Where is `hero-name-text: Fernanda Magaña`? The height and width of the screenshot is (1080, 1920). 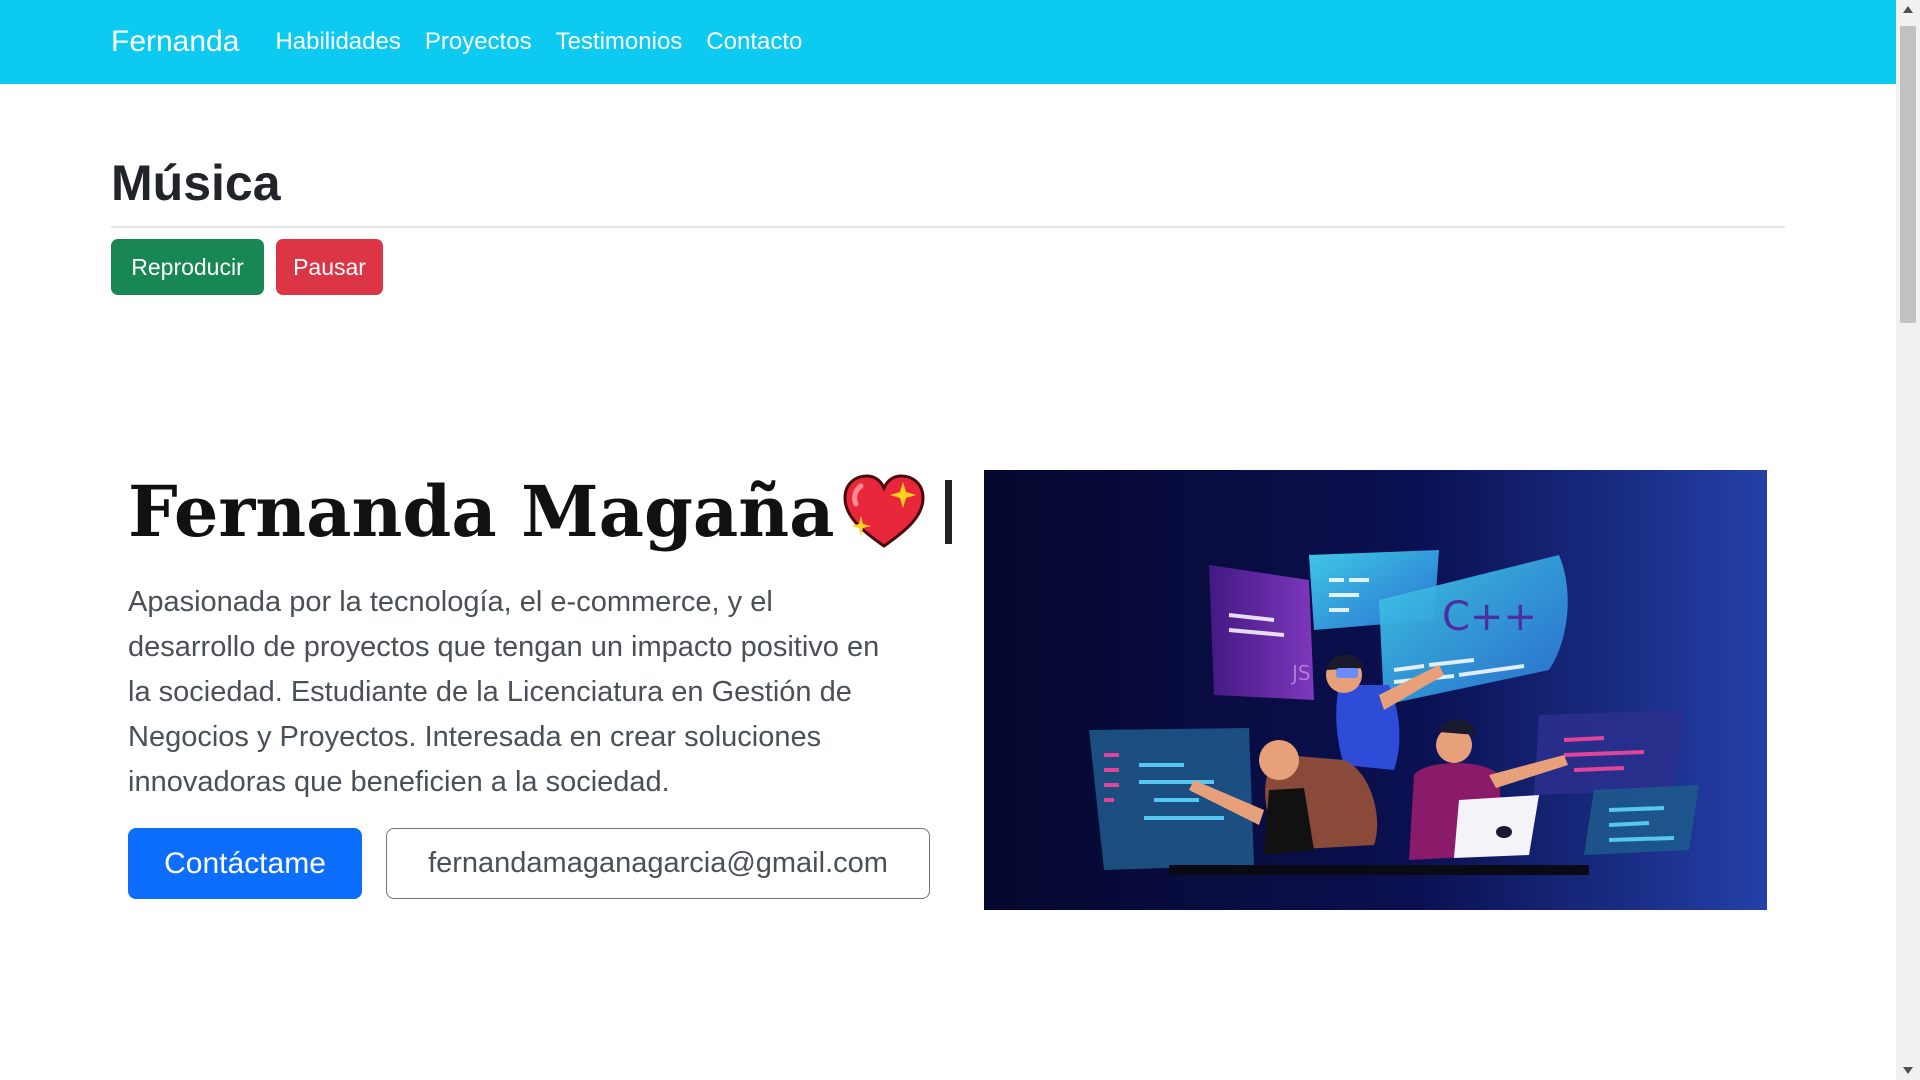
hero-name-text: Fernanda Magaña is located at coordinates (481, 511).